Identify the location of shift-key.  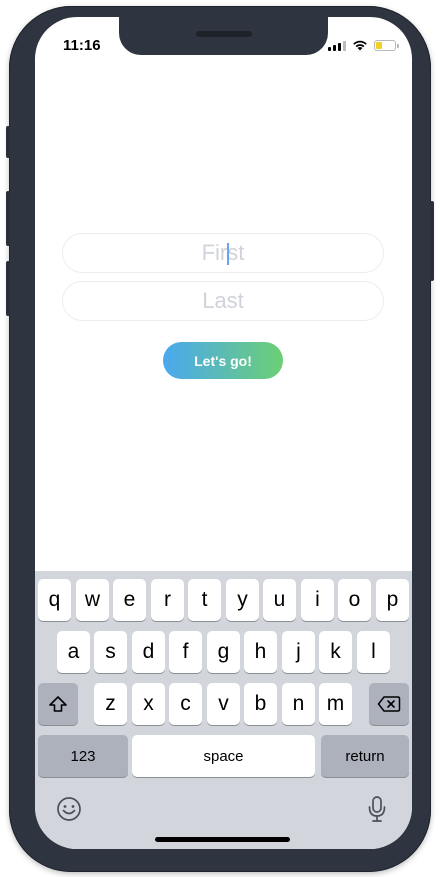
(58, 704).